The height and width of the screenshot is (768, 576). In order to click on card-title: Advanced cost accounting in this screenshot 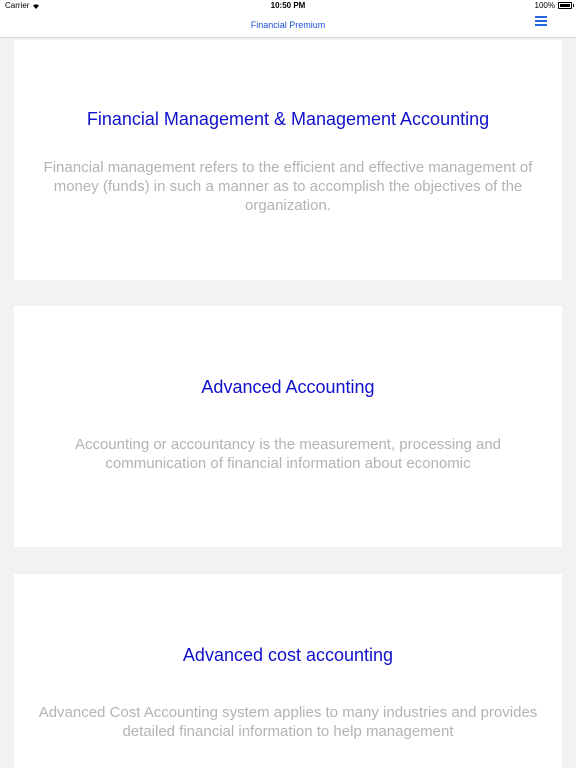, I will do `click(288, 655)`.